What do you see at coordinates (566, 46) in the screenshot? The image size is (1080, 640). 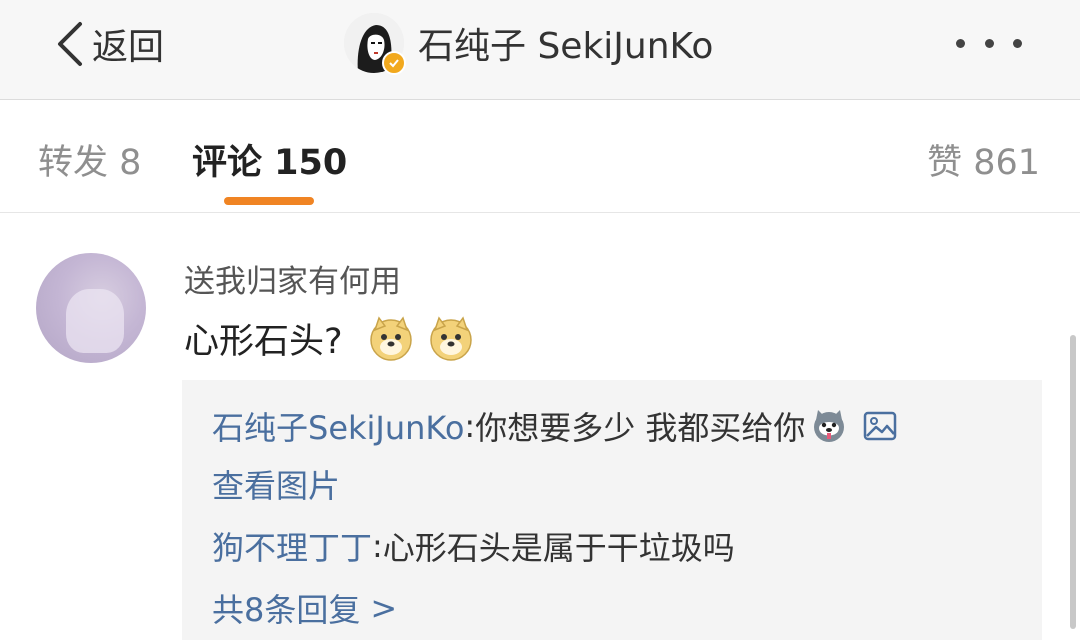 I see `page-title: 石纯子 SekiJunKo` at bounding box center [566, 46].